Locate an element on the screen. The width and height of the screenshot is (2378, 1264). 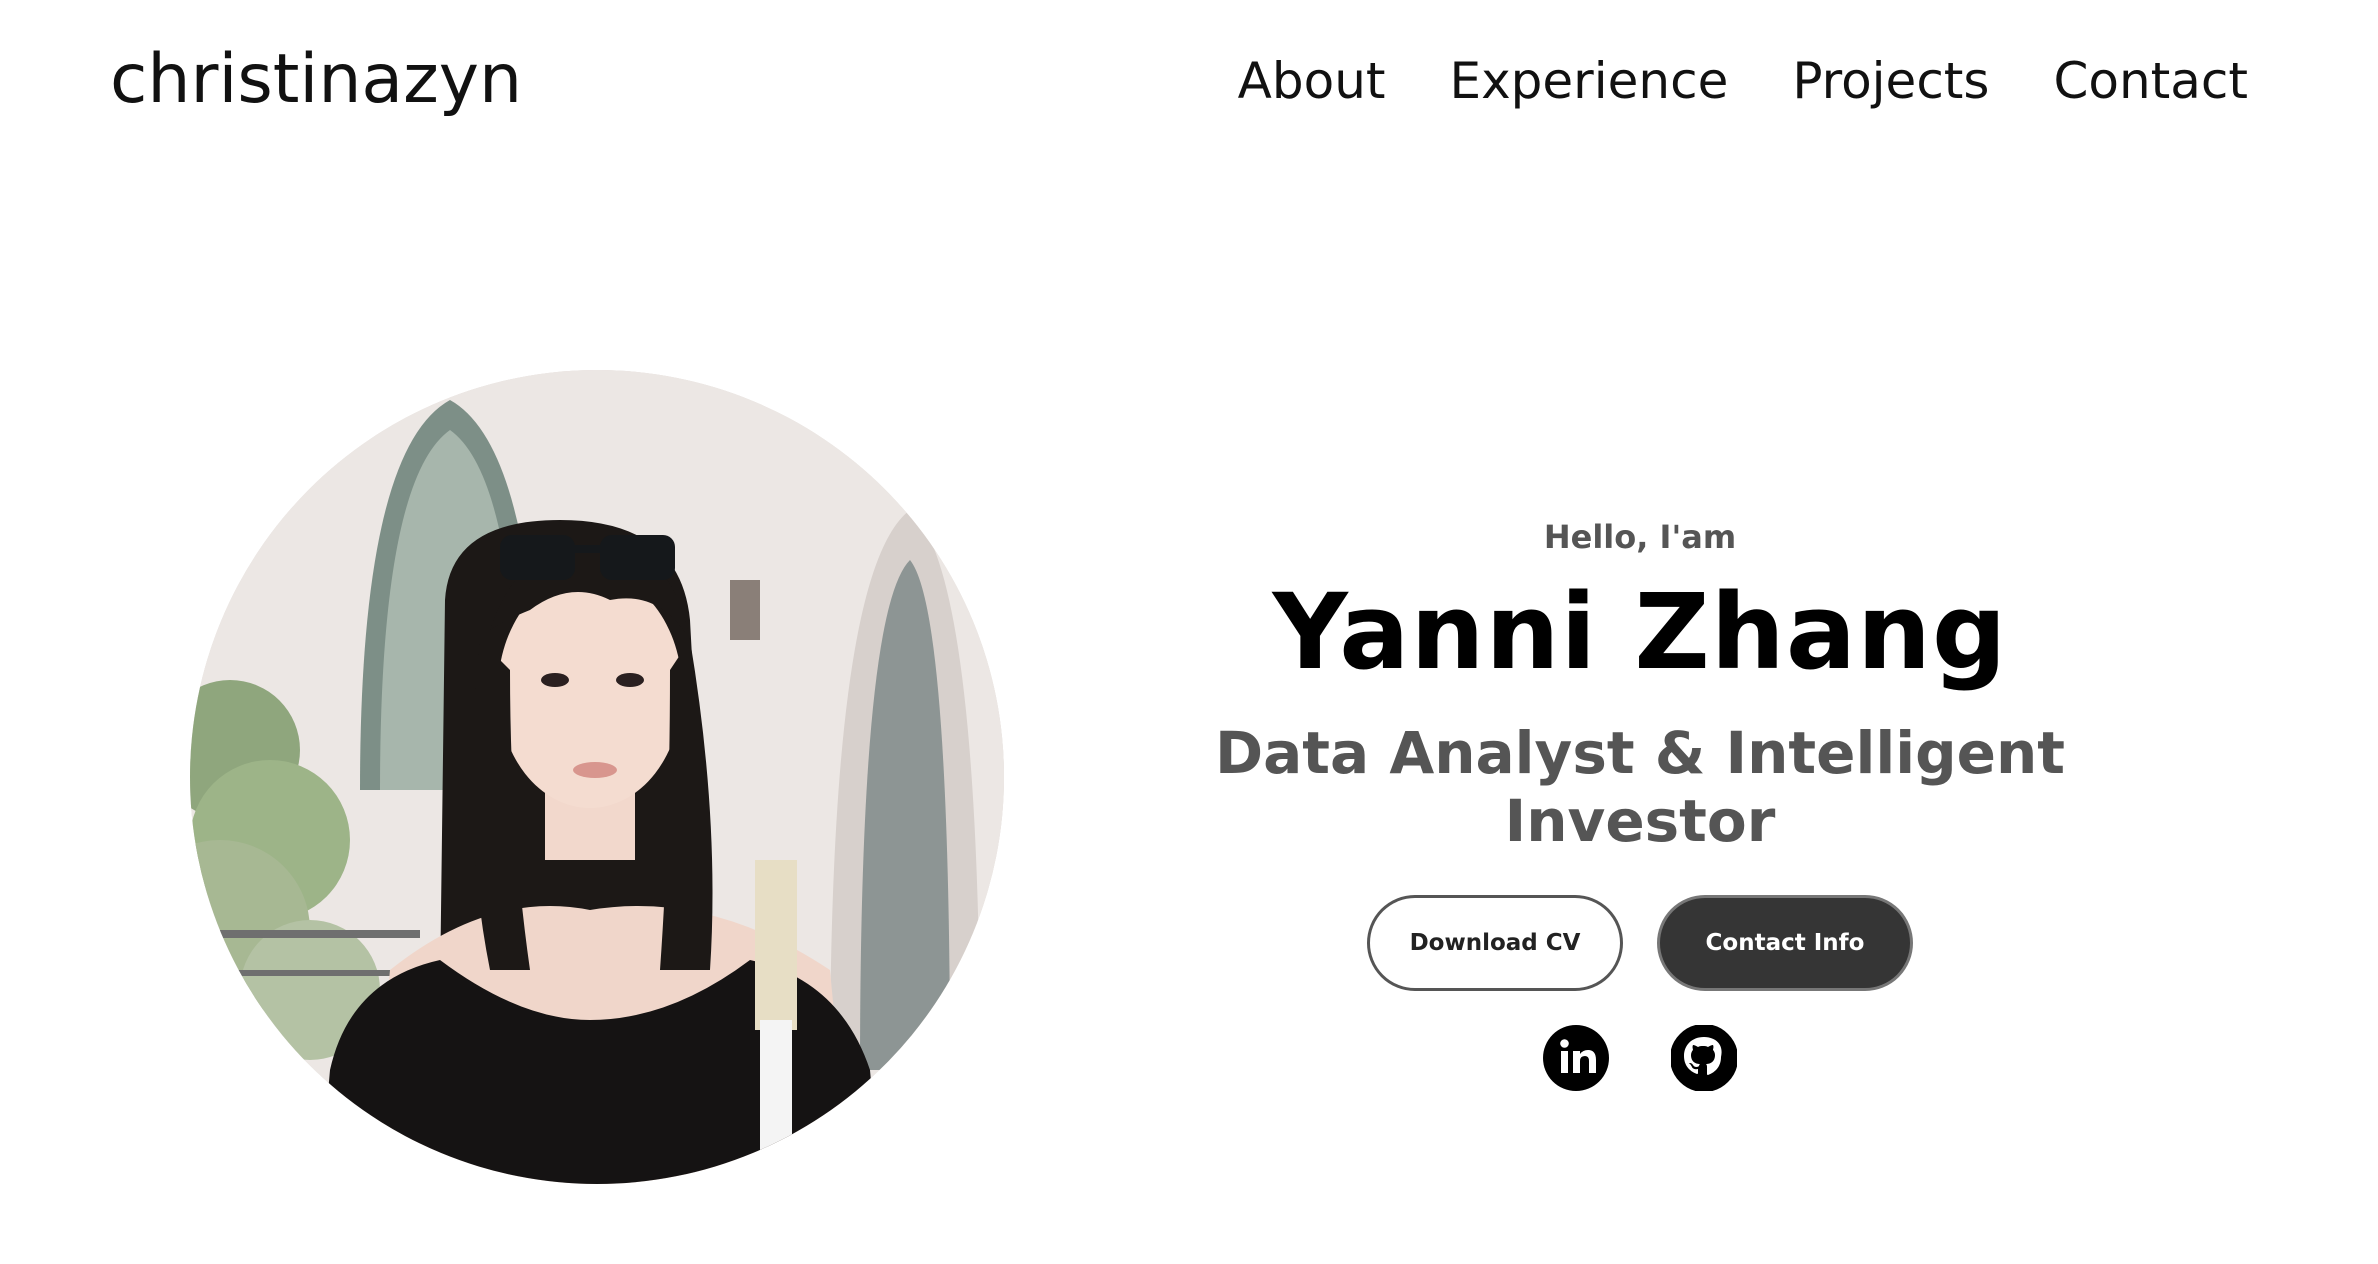
linkedin-icon is located at coordinates (1576, 1058).